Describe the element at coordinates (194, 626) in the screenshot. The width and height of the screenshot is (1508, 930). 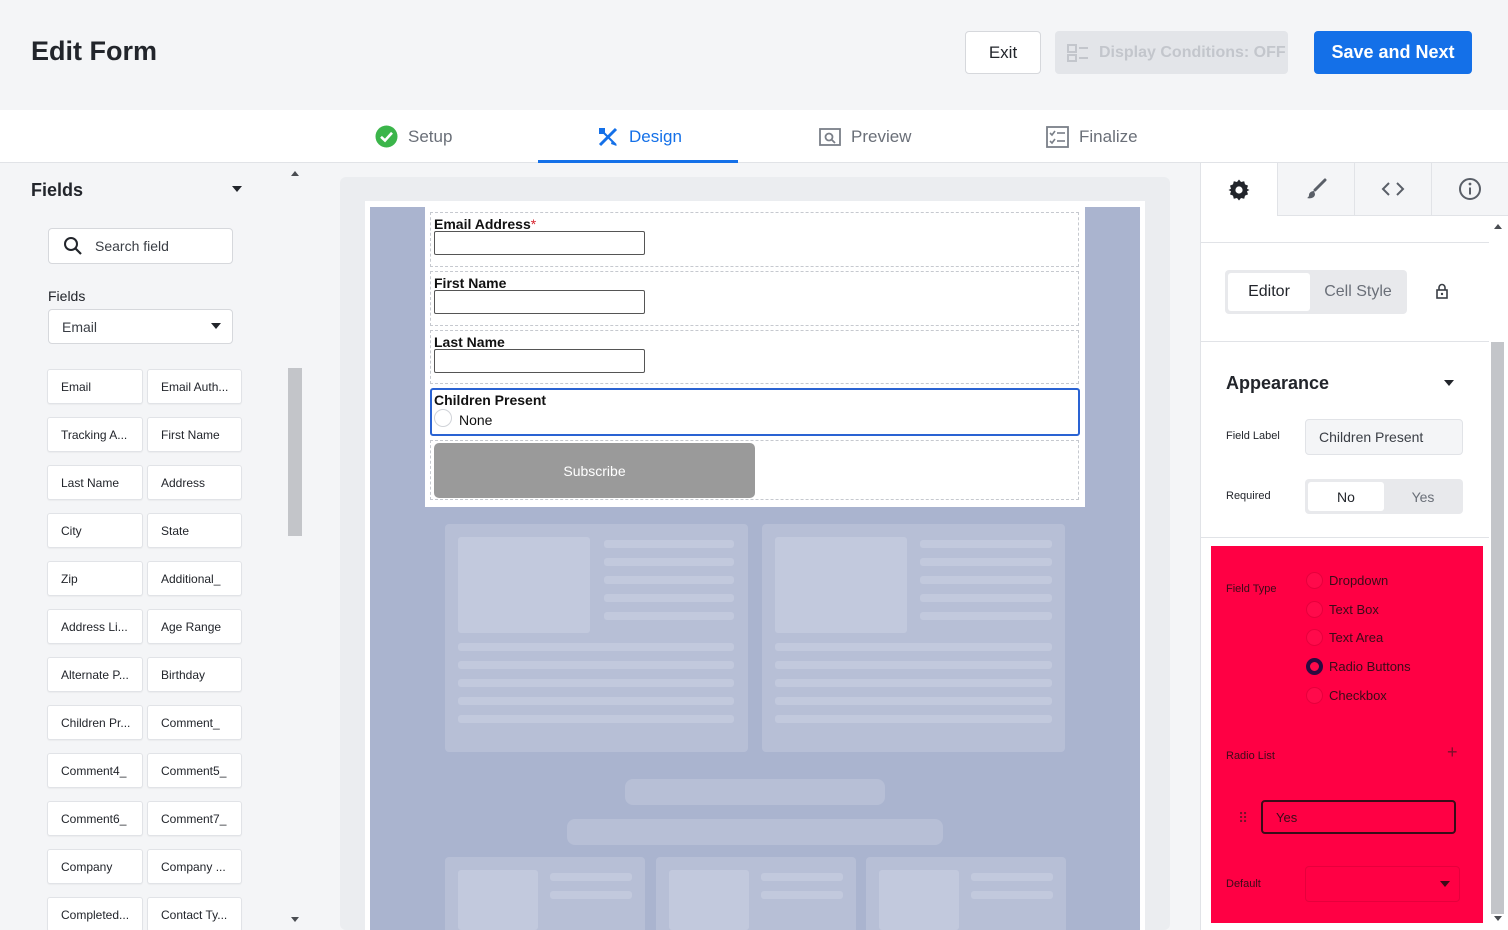
I see `field-chip: Age Range` at that location.